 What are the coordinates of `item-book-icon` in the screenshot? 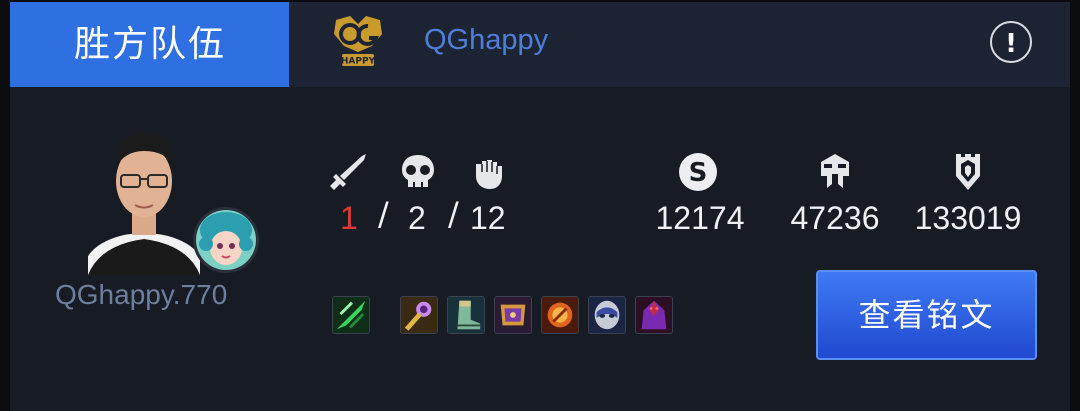 It's located at (513, 315).